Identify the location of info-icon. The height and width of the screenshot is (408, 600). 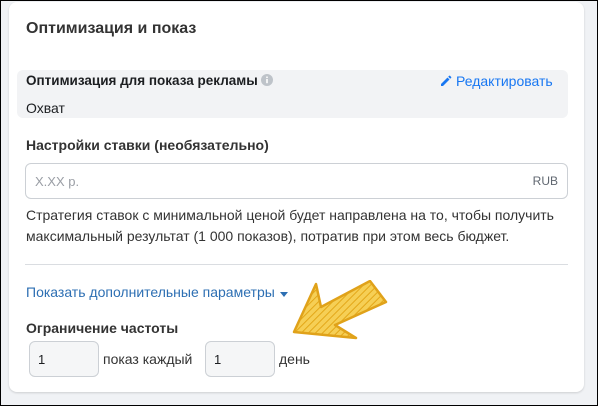
(267, 79).